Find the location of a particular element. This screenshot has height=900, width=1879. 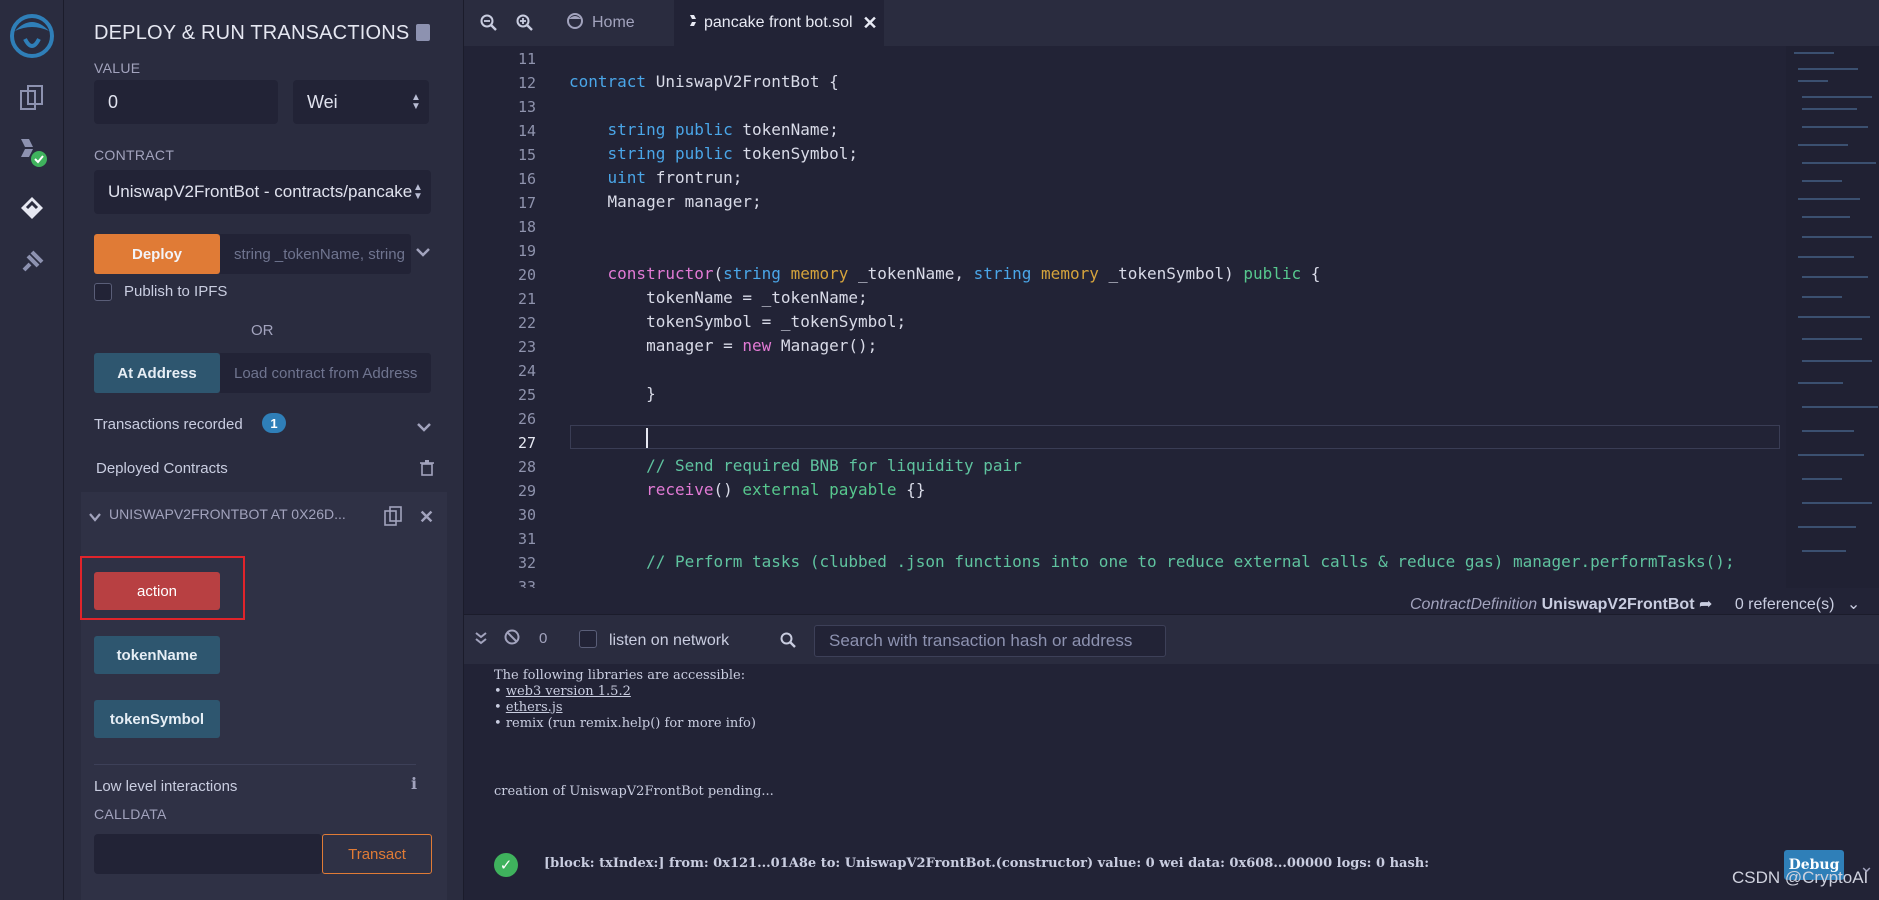

code-line: string public tokenSymbol; is located at coordinates (732, 153).